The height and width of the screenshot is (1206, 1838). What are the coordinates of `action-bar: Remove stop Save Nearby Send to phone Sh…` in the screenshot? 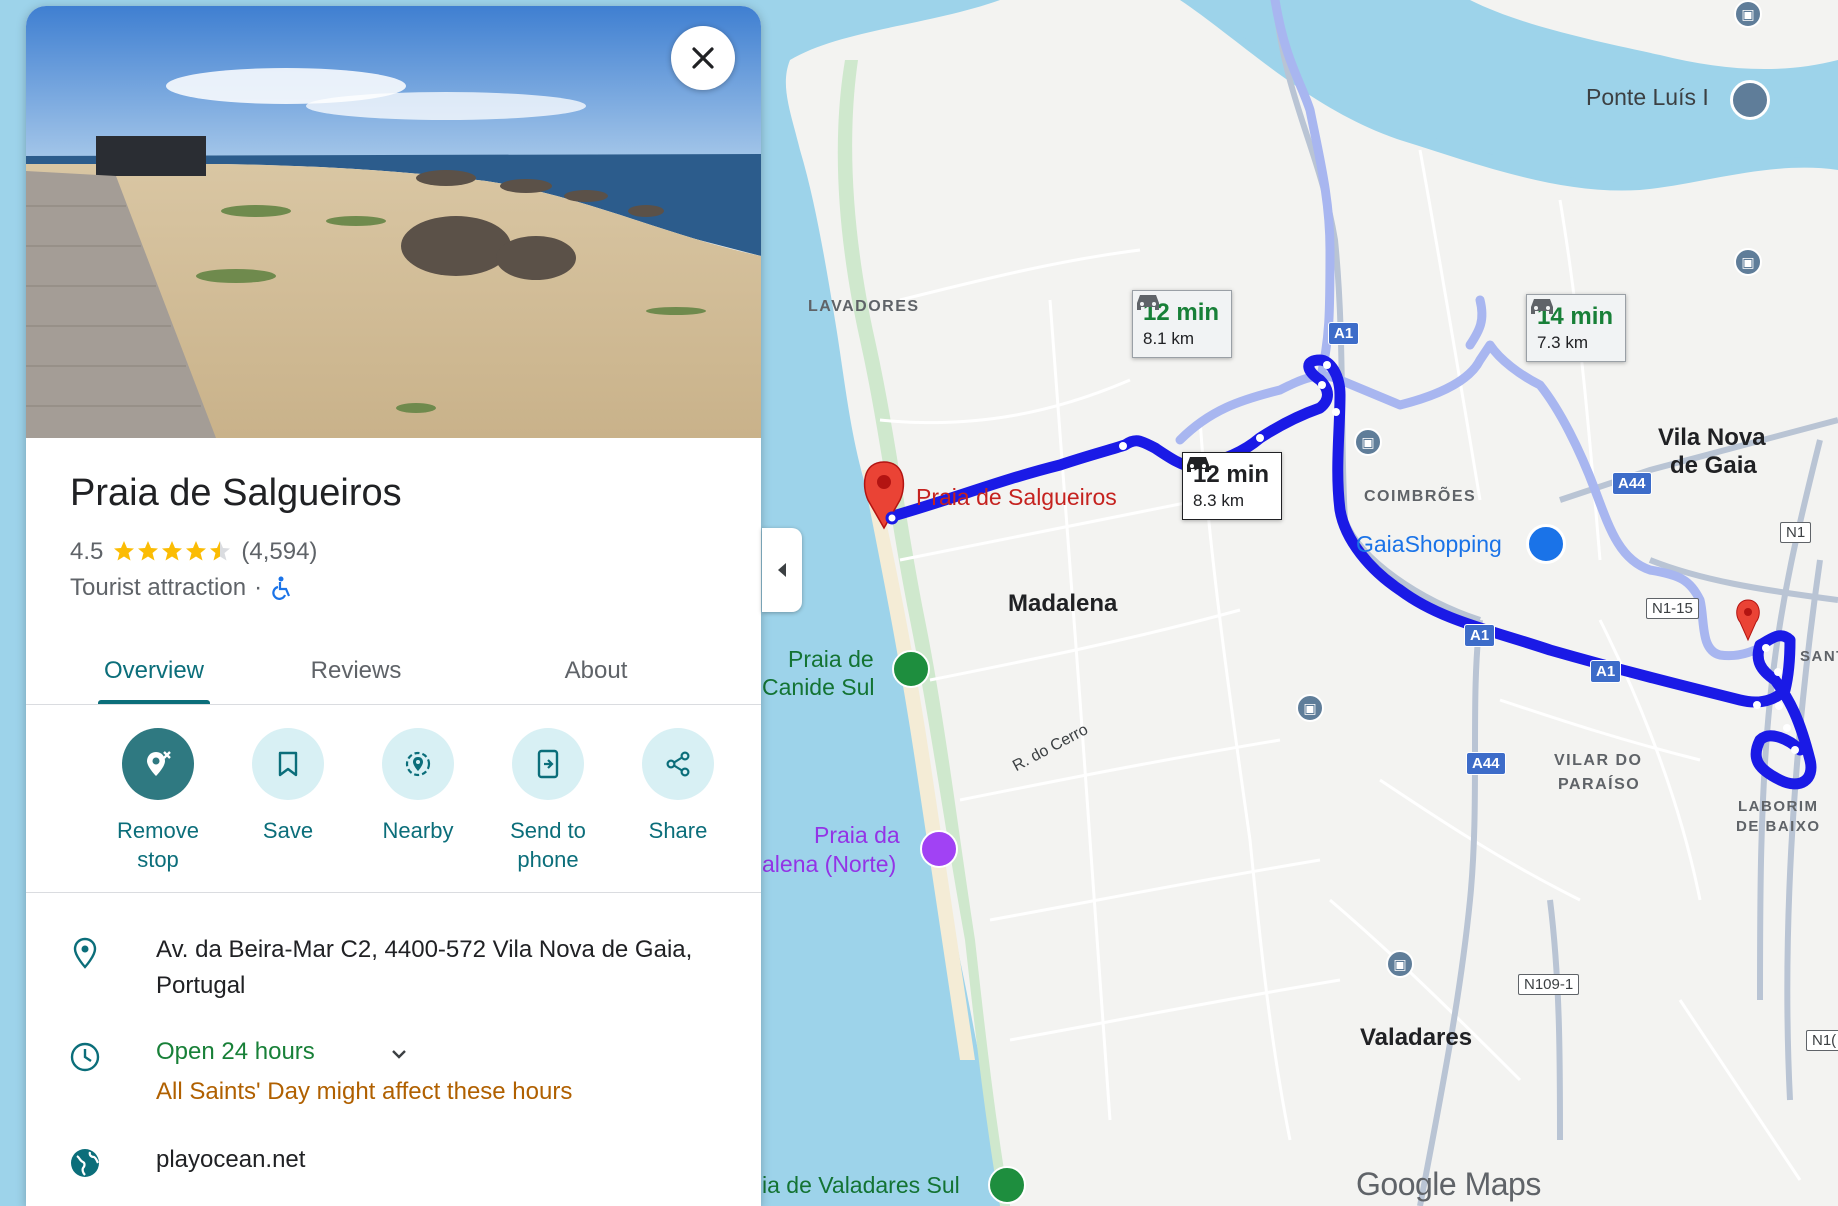 It's located at (393, 799).